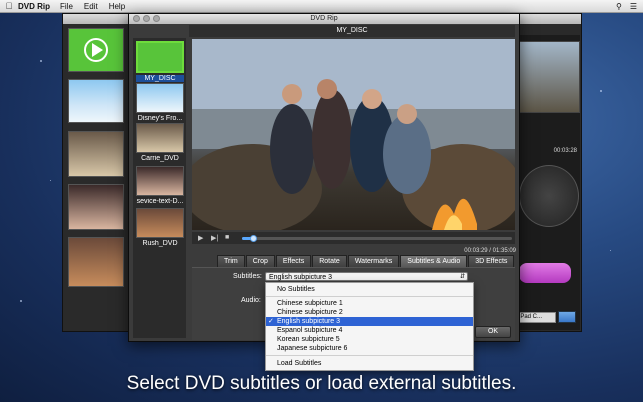 This screenshot has height=402, width=643. What do you see at coordinates (160, 243) in the screenshot?
I see `sidebar-item-label: Rush_DVD` at bounding box center [160, 243].